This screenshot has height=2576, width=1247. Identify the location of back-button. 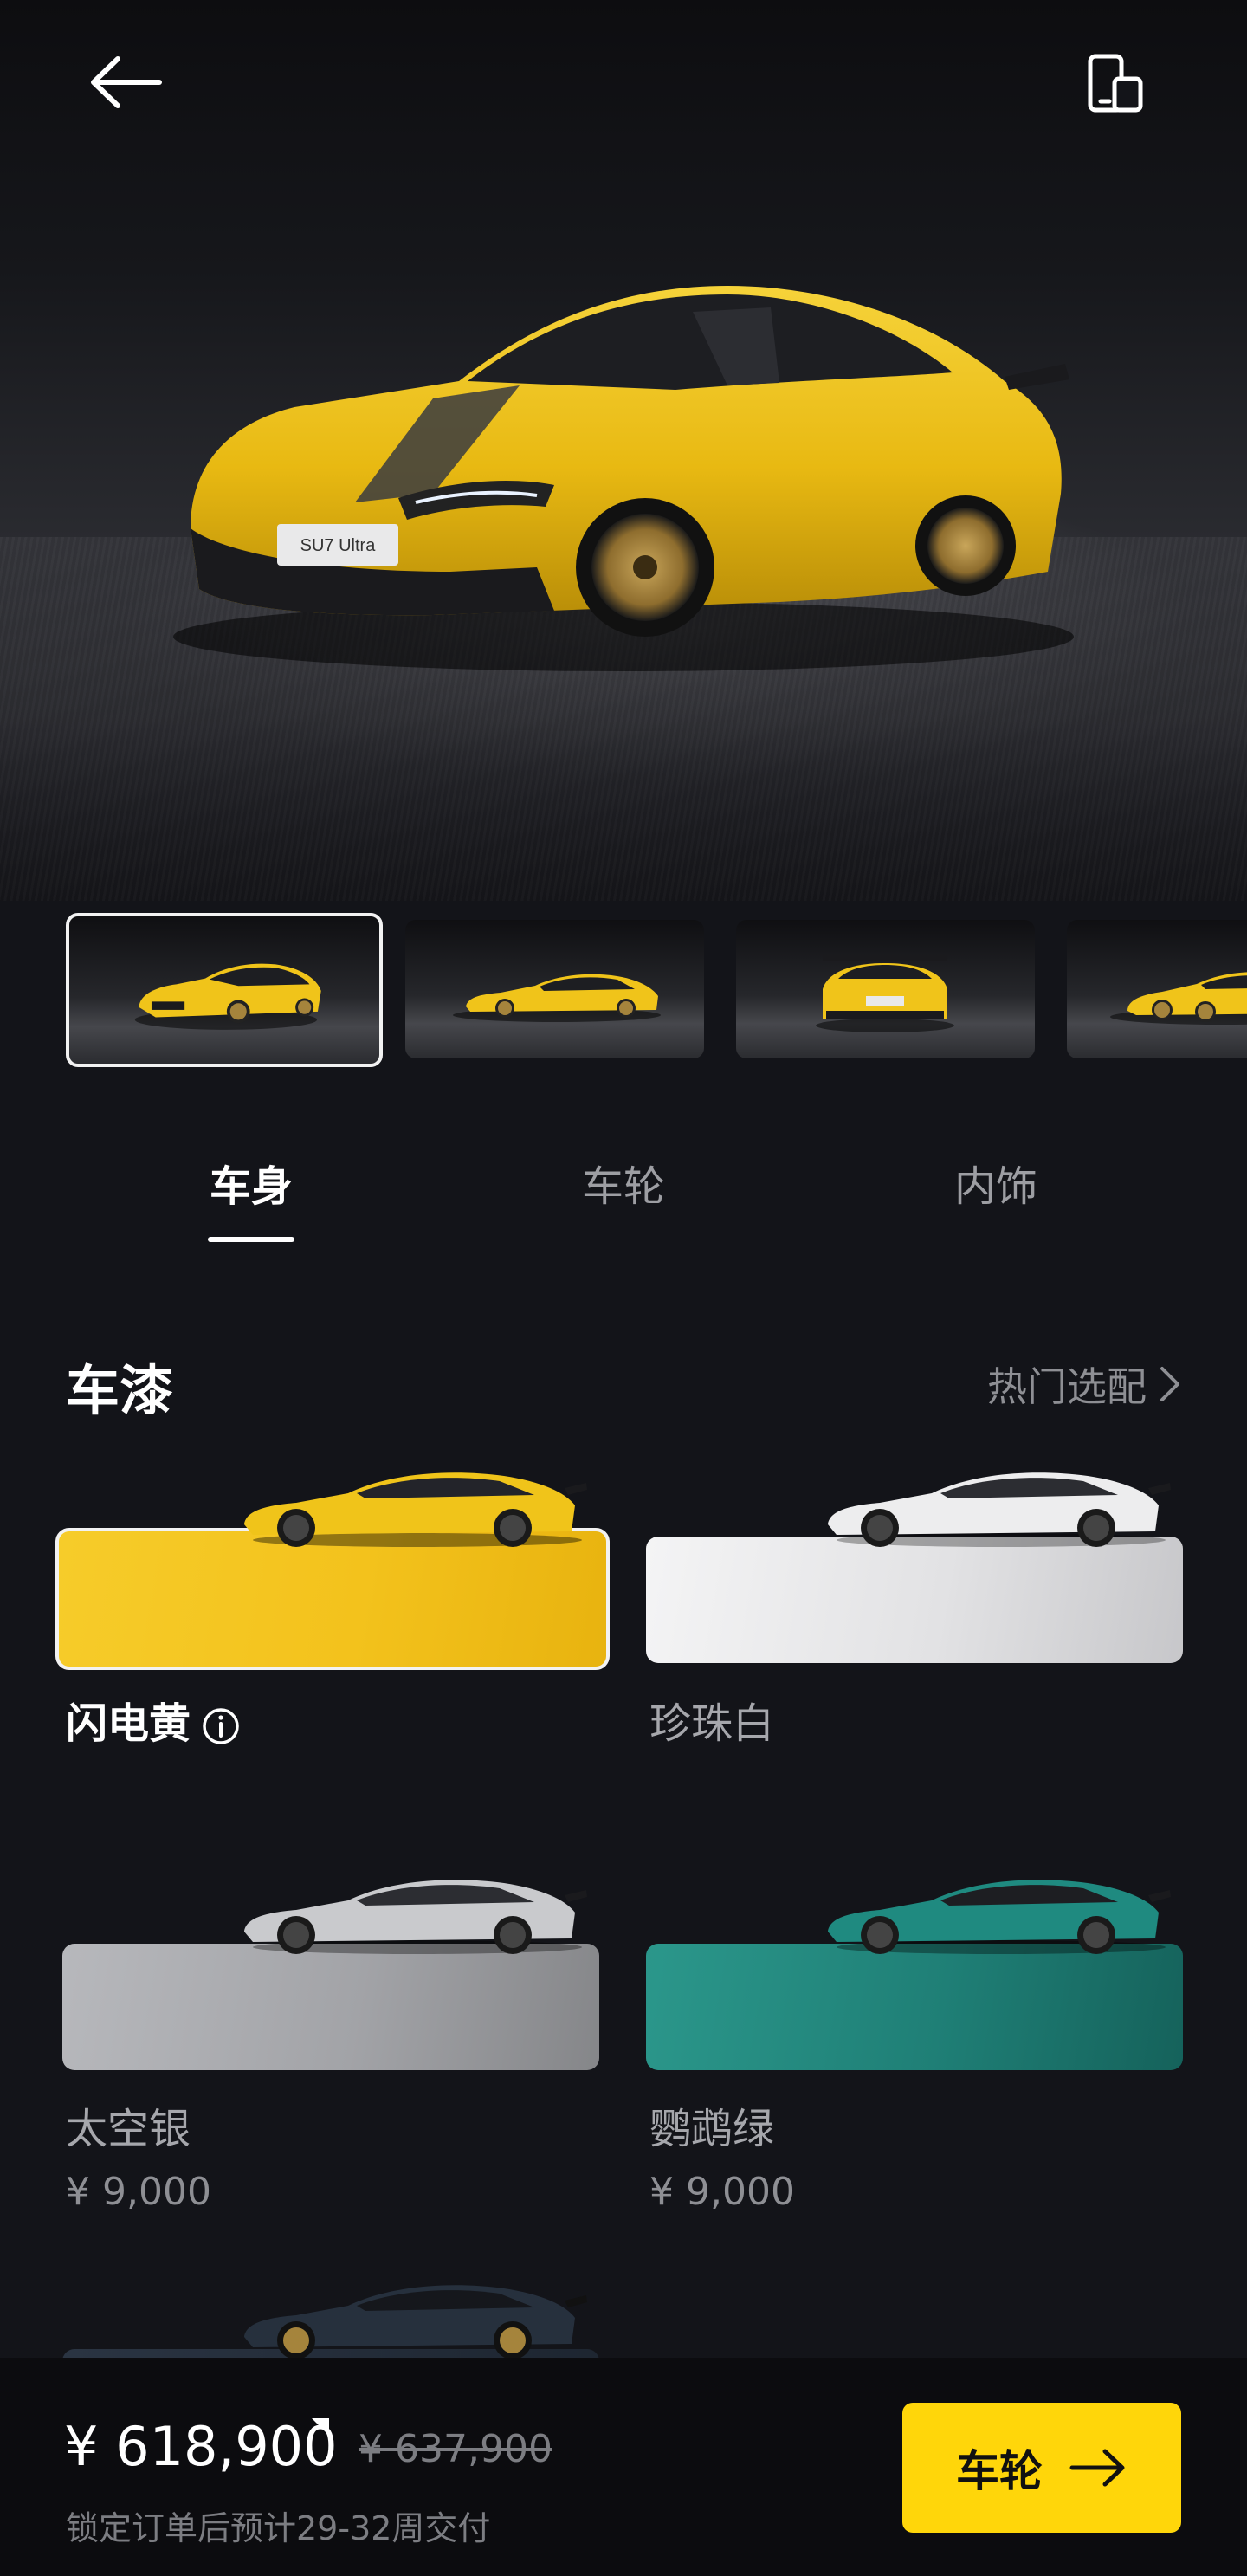
(130, 82).